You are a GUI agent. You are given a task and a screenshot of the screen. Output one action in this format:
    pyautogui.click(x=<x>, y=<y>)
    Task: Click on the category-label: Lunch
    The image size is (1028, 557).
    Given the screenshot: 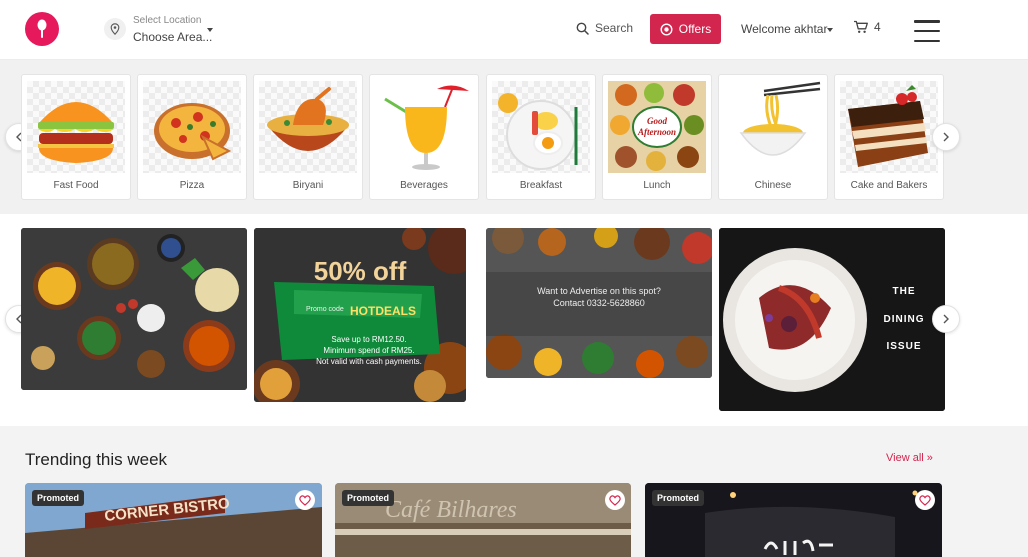 What is the action you would take?
    pyautogui.click(x=657, y=185)
    